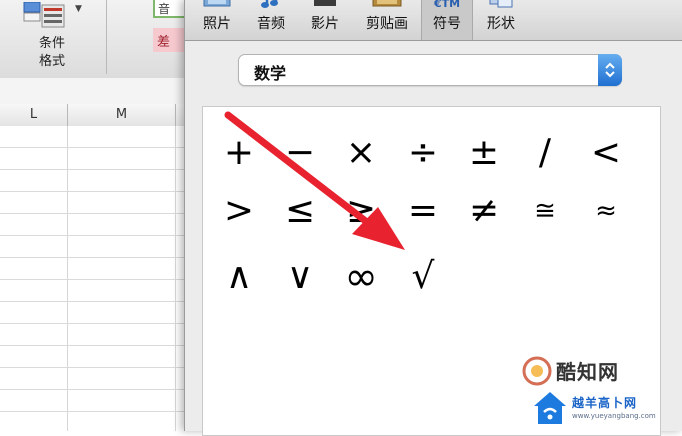  Describe the element at coordinates (484, 153) in the screenshot. I see `symbol-plus-minus: ±` at that location.